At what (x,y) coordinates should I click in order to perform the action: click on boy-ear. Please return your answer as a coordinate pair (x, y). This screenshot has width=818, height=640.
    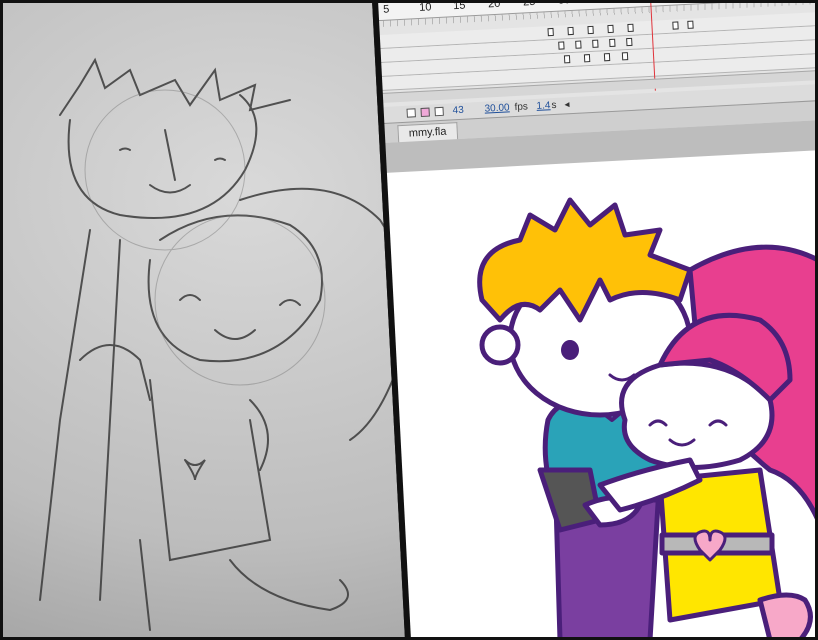
    Looking at the image, I should click on (500, 345).